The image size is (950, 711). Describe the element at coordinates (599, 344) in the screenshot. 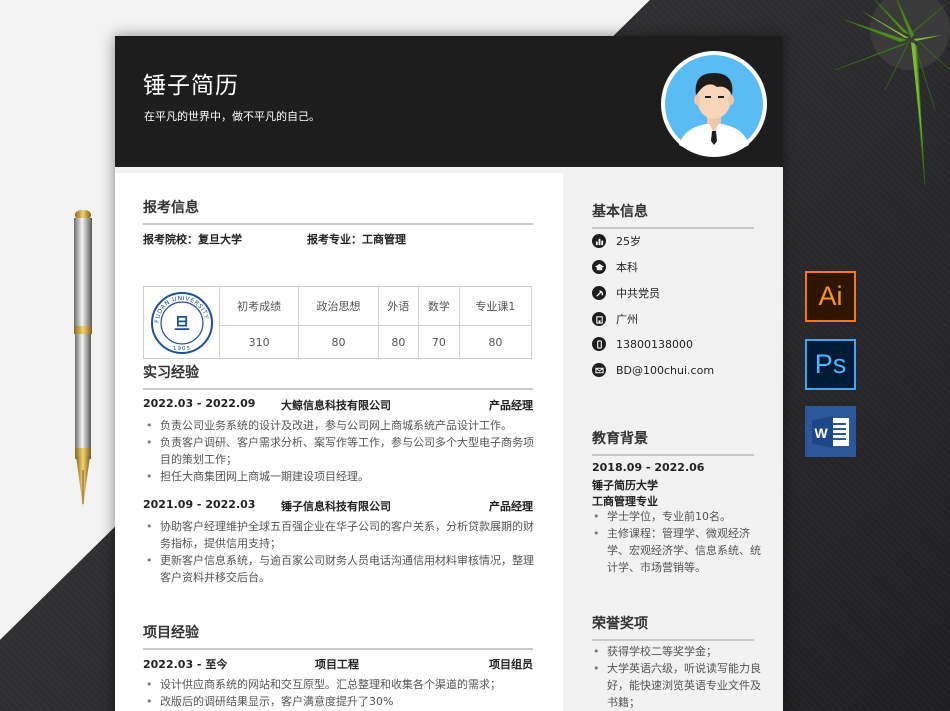

I see `phone-icon` at that location.